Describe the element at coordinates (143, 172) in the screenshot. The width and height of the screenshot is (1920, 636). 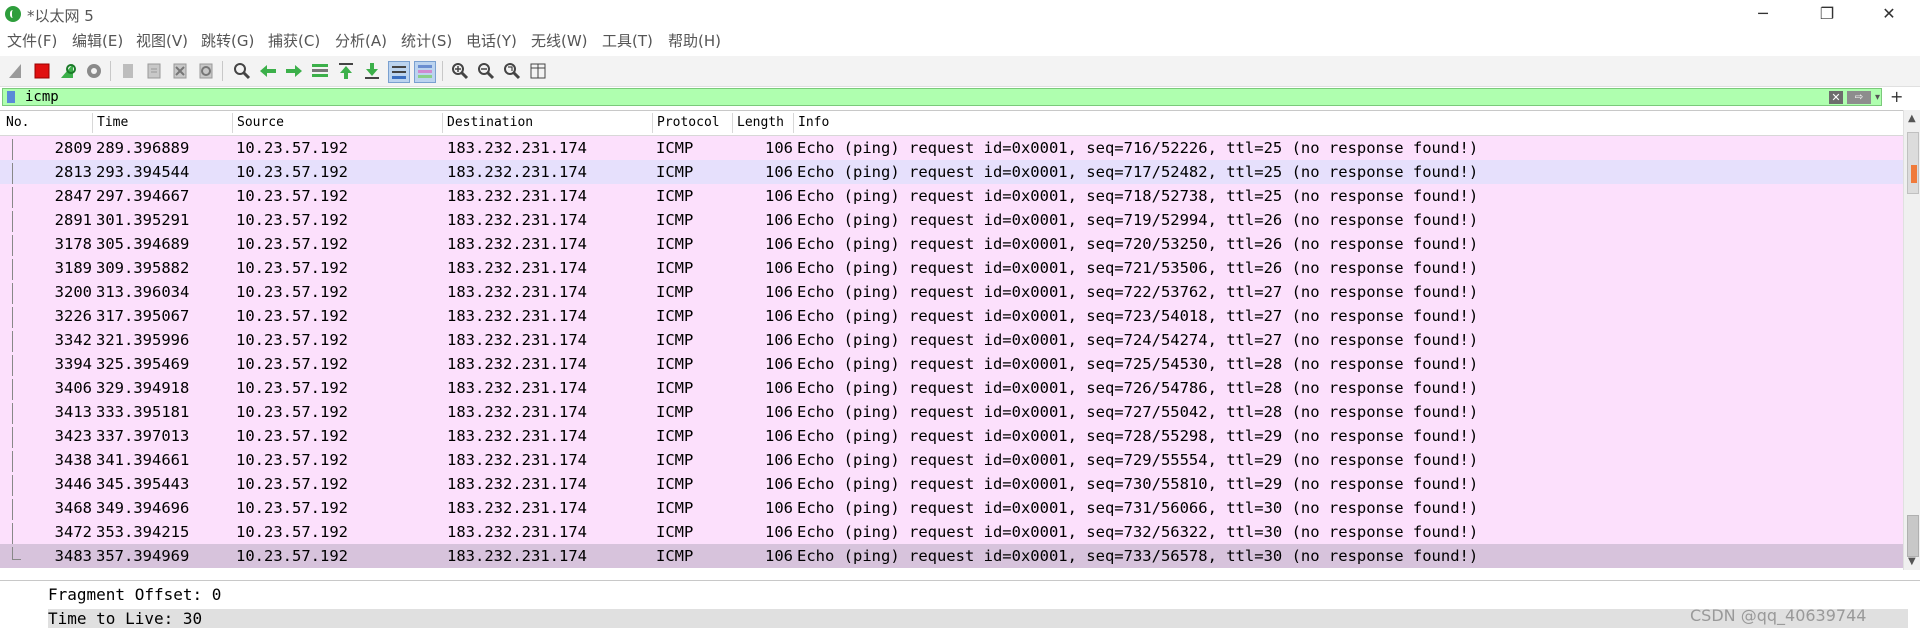
I see `cell-time: 293.394544` at that location.